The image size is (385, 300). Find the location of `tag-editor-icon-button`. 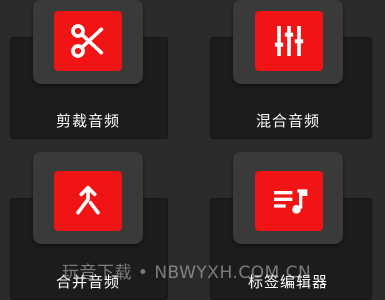

tag-editor-icon-button is located at coordinates (289, 201).